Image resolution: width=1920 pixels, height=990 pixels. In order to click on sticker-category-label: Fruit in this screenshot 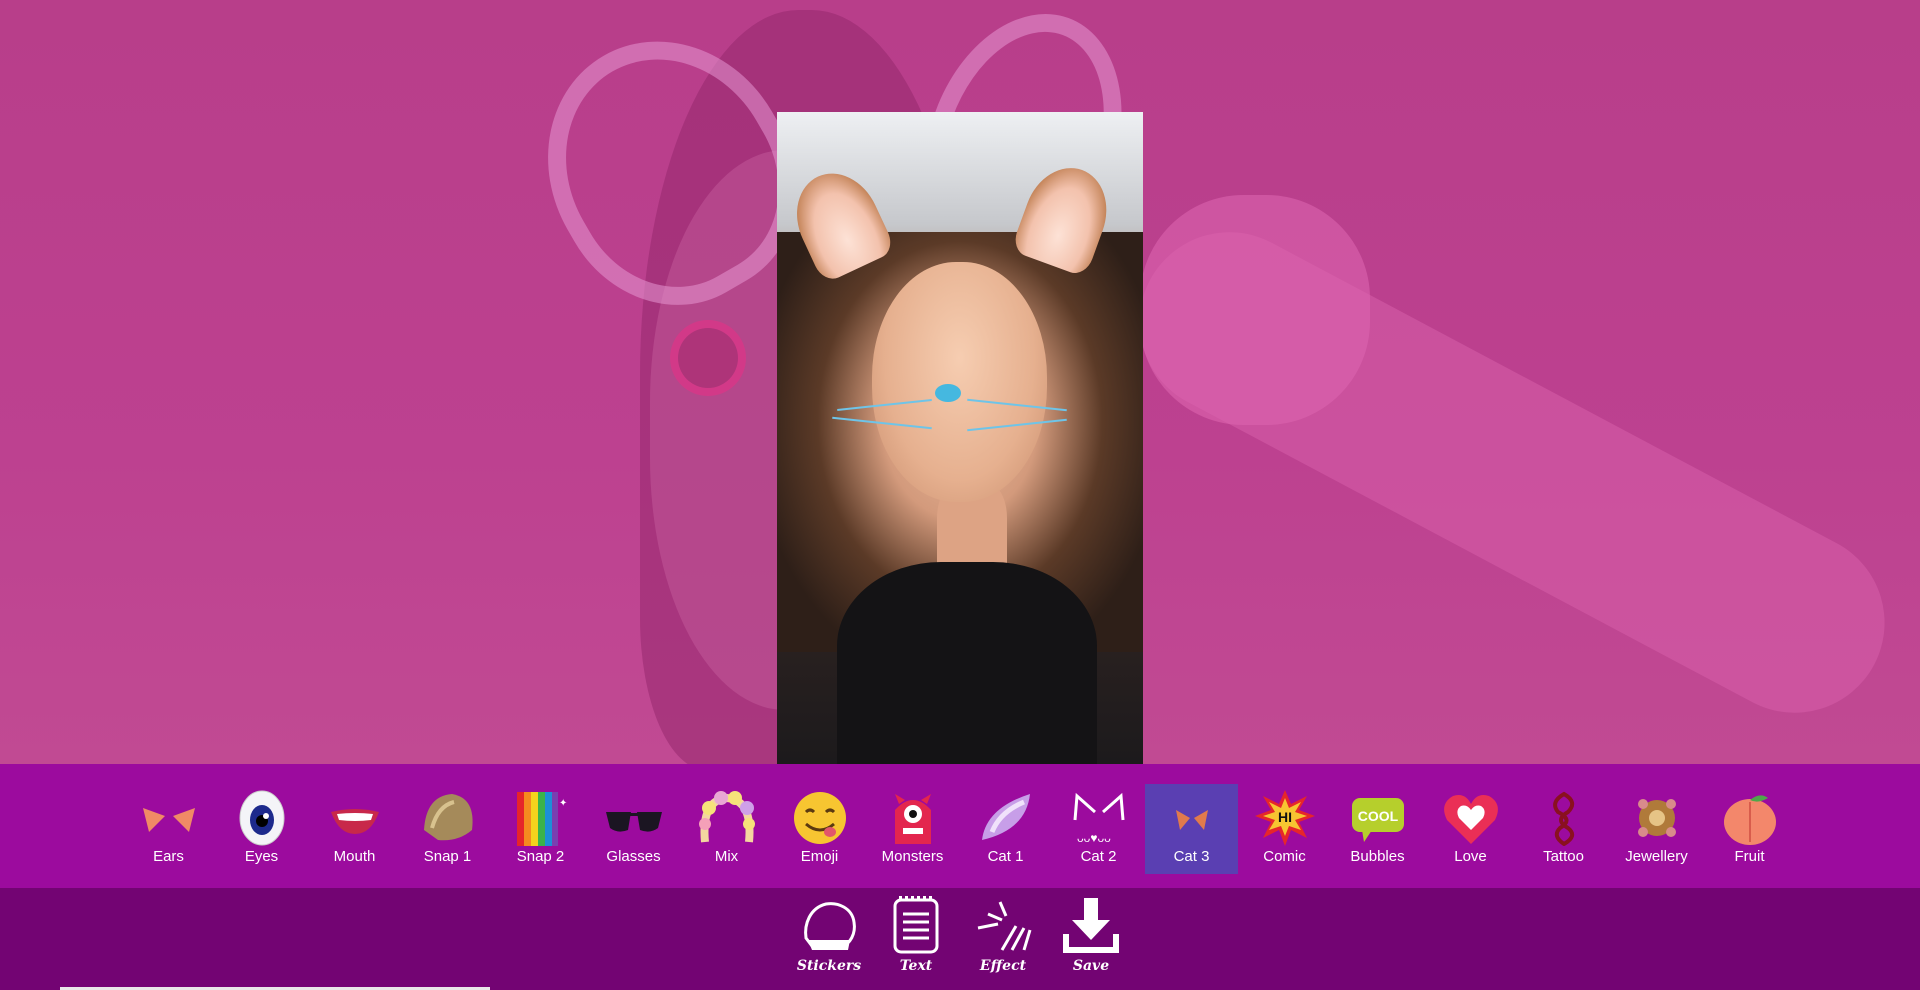, I will do `click(1749, 856)`.